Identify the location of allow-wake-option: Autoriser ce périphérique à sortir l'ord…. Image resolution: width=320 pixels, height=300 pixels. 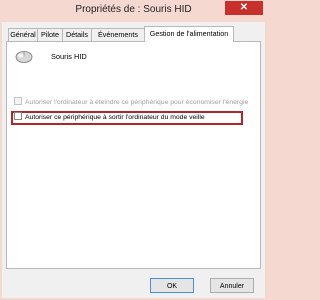
(109, 117).